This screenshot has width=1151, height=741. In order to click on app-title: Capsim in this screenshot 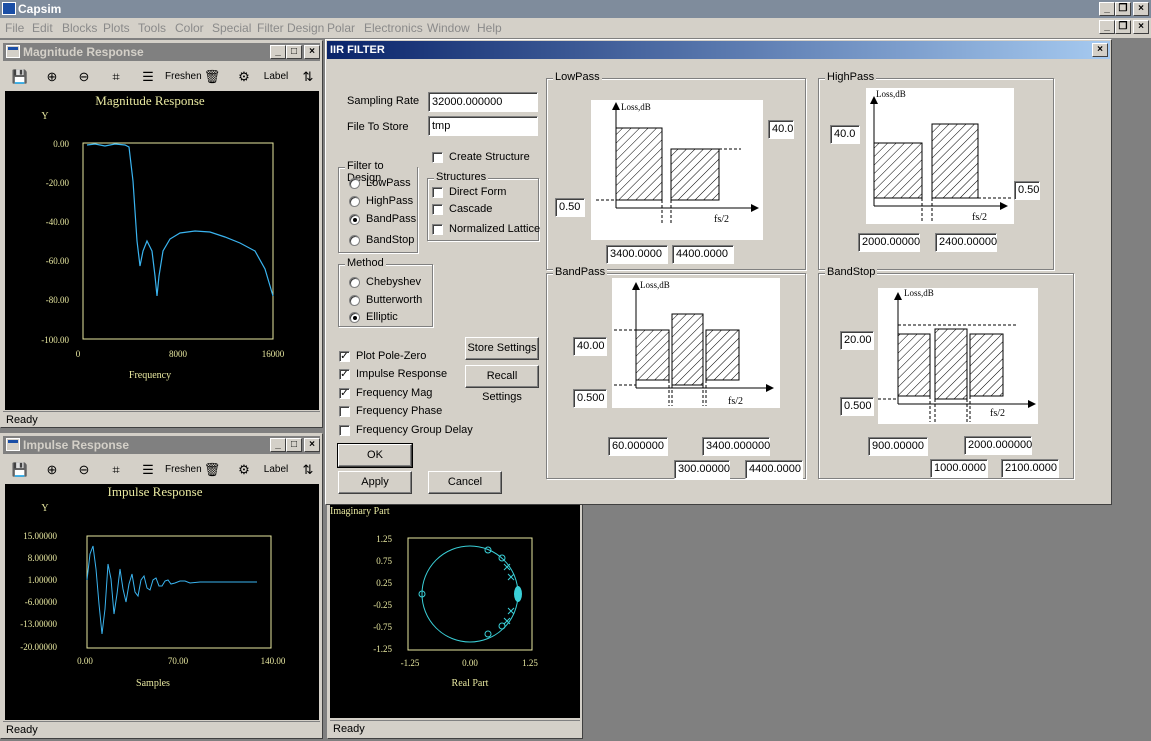, I will do `click(40, 9)`.